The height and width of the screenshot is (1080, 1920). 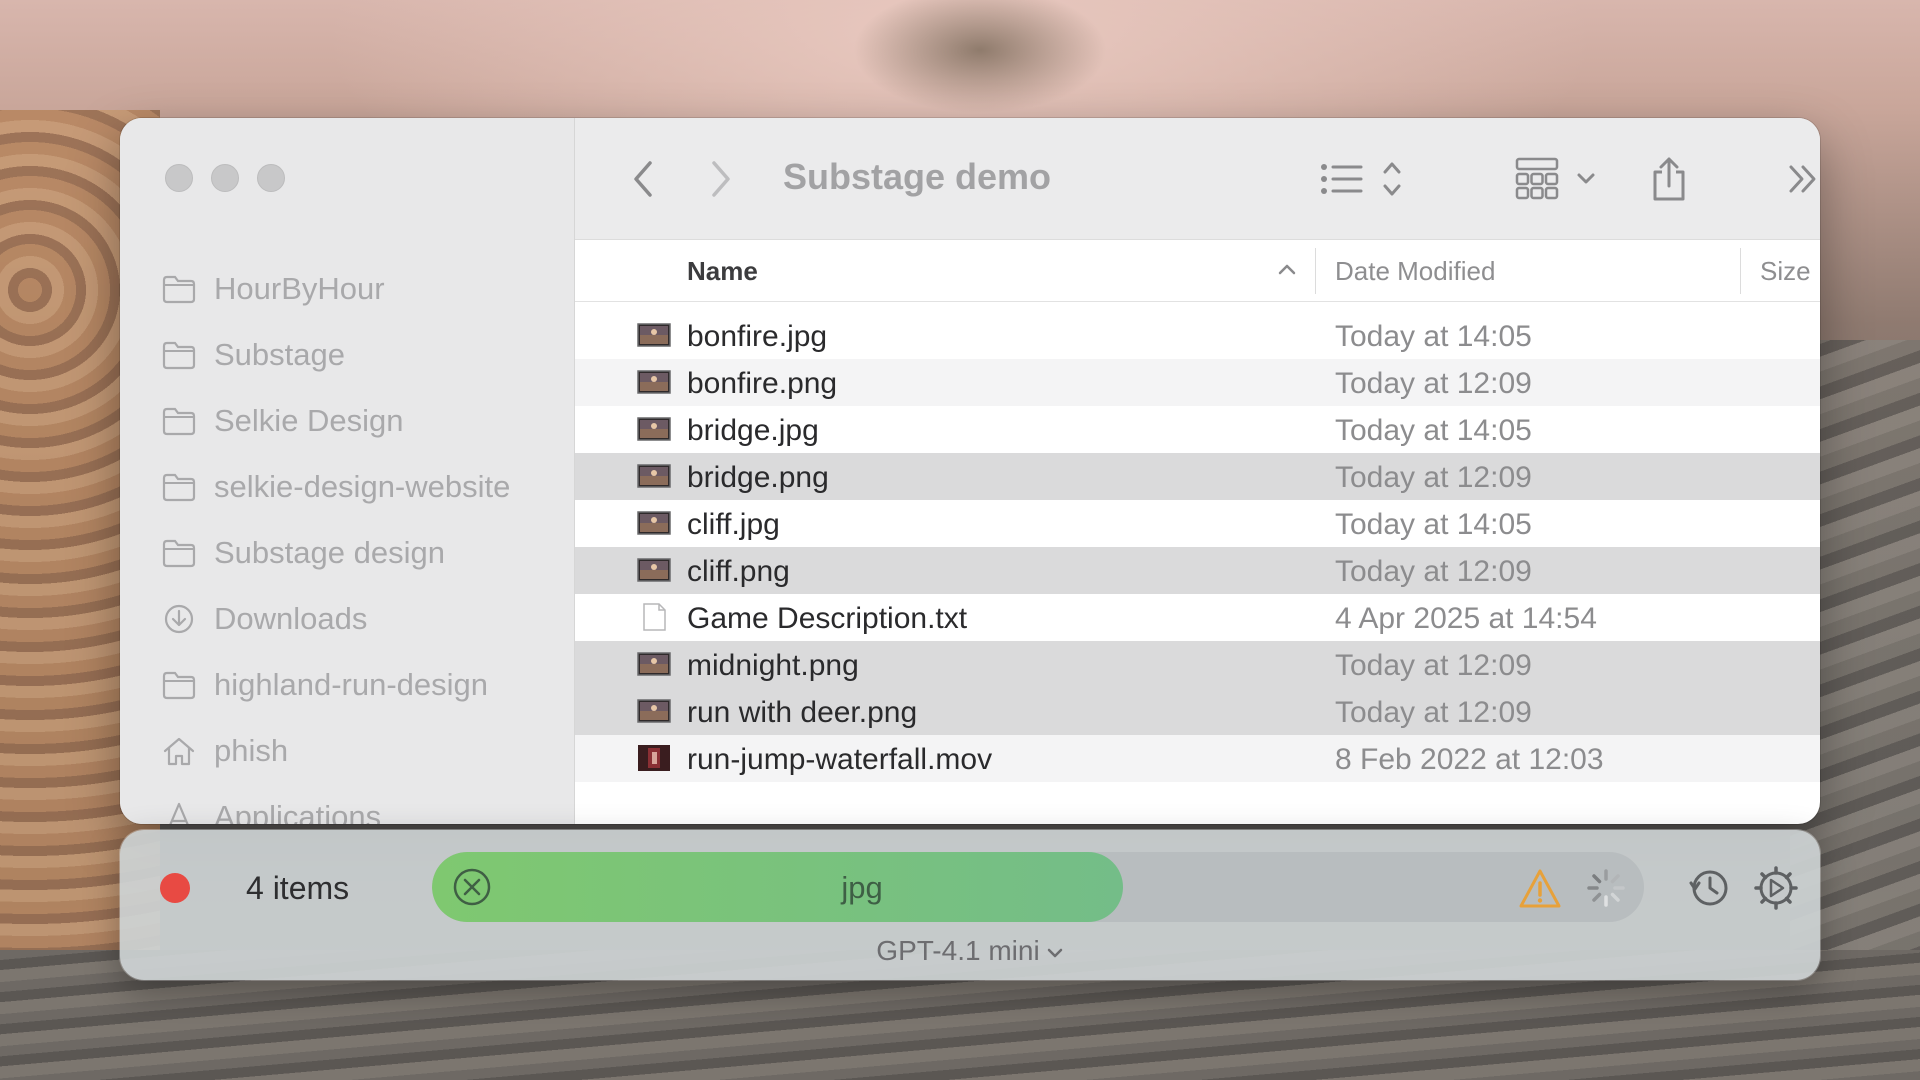 What do you see at coordinates (1197, 711) in the screenshot?
I see `file-row: run with deer.png Today at 12:09` at bounding box center [1197, 711].